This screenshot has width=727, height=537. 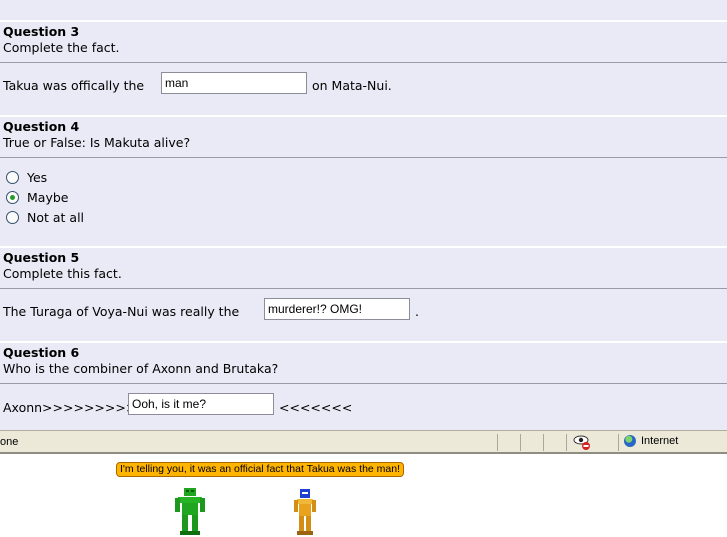 I want to click on radio-button-checked, so click(x=12, y=197).